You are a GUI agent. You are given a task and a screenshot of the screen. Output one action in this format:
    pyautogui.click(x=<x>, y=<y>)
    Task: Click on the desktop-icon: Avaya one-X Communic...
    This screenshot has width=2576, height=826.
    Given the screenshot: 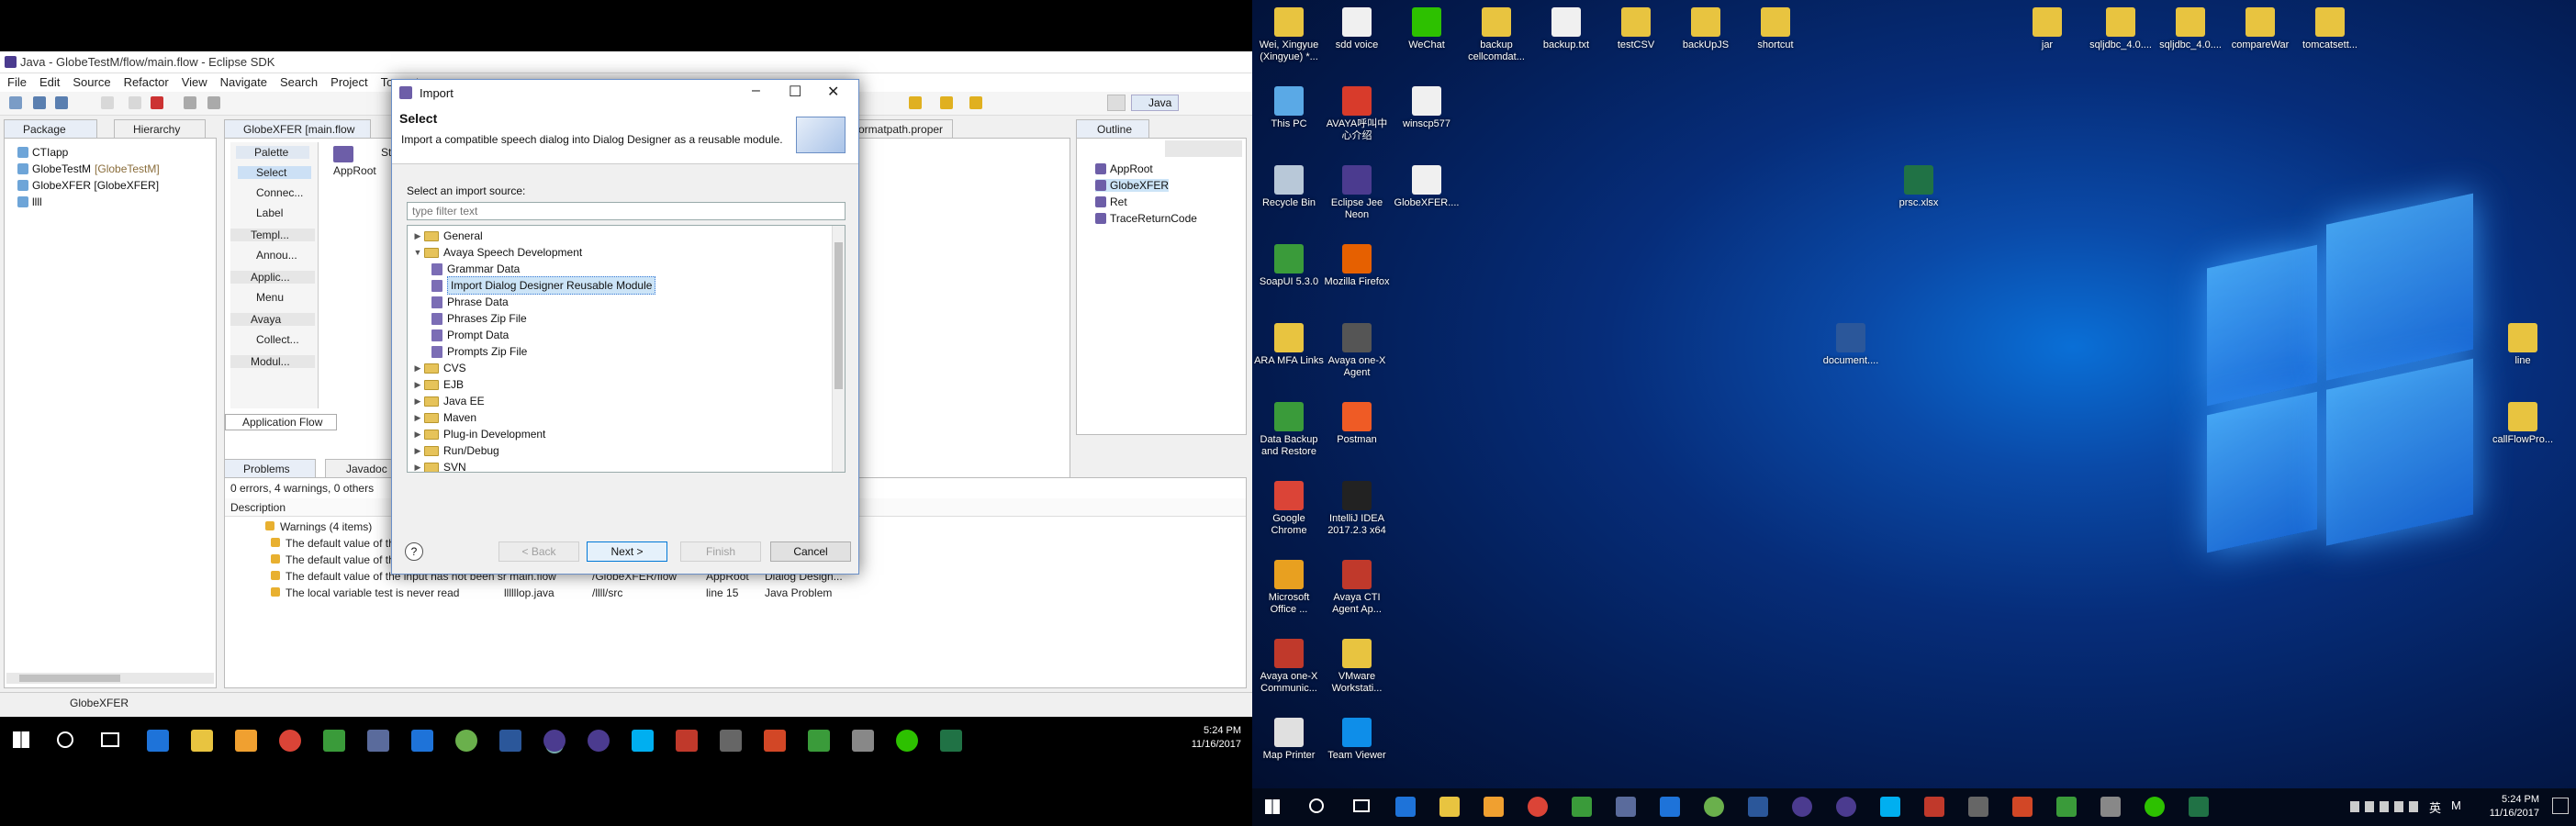 What is the action you would take?
    pyautogui.click(x=1289, y=667)
    